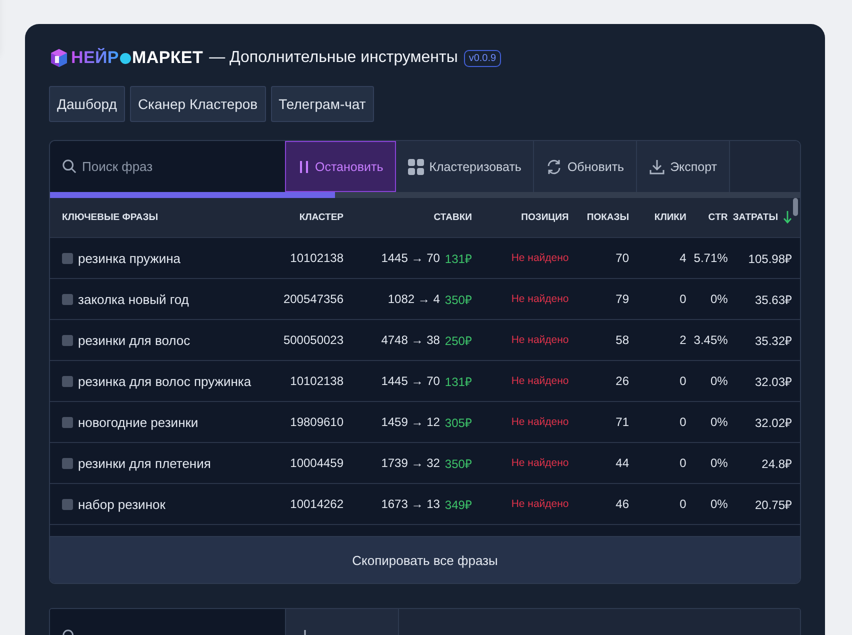 The image size is (852, 635). Describe the element at coordinates (333, 58) in the screenshot. I see `page-title: — Дополнительные инструменты` at that location.